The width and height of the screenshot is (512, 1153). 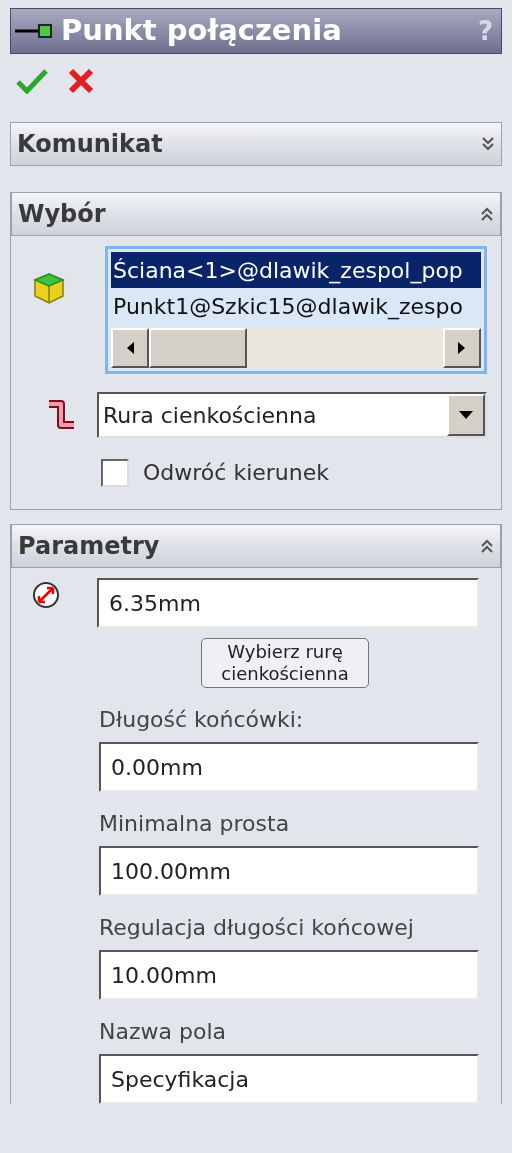 I want to click on selection-item: Ściana<1>@dlawik_zespol_pop, so click(x=296, y=270).